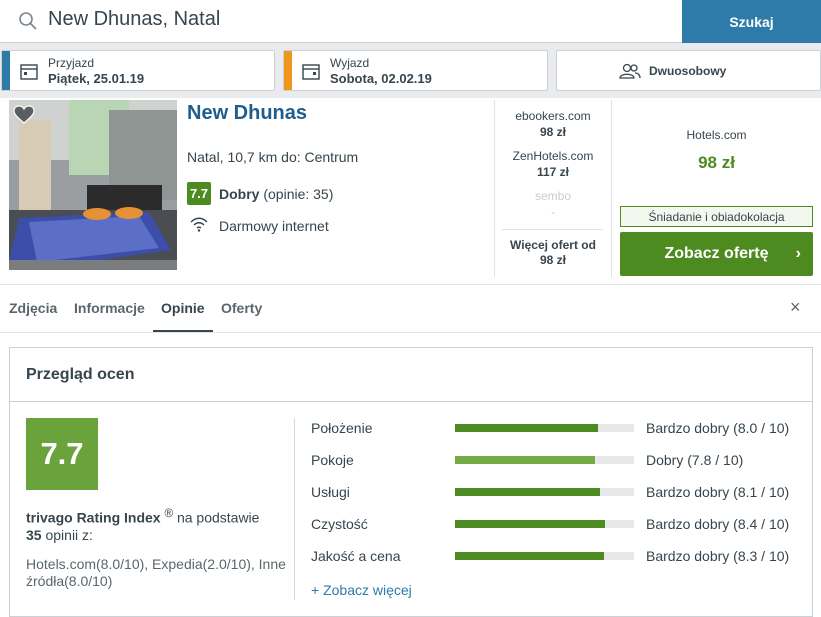  Describe the element at coordinates (342, 428) in the screenshot. I see `category-label: Położenie` at that location.